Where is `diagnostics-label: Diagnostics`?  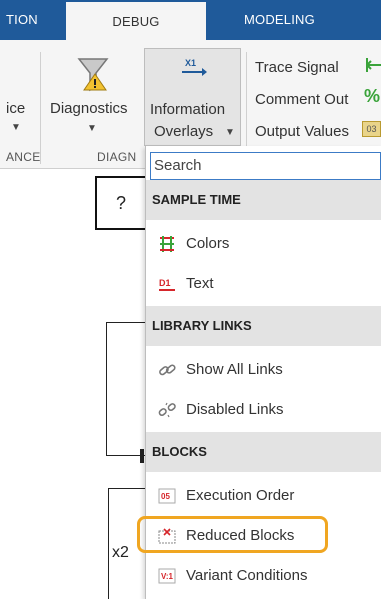 diagnostics-label: Diagnostics is located at coordinates (89, 108).